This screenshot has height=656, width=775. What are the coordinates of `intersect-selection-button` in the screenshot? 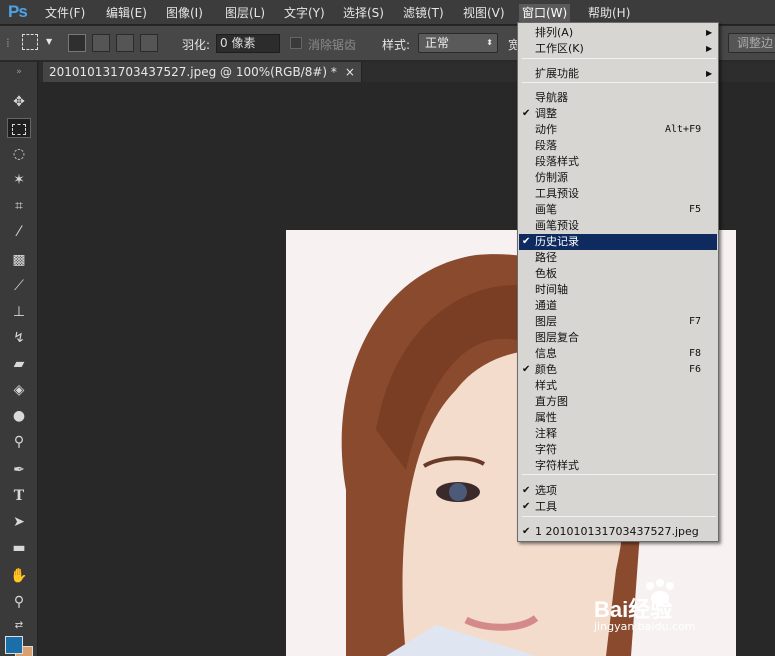 It's located at (149, 43).